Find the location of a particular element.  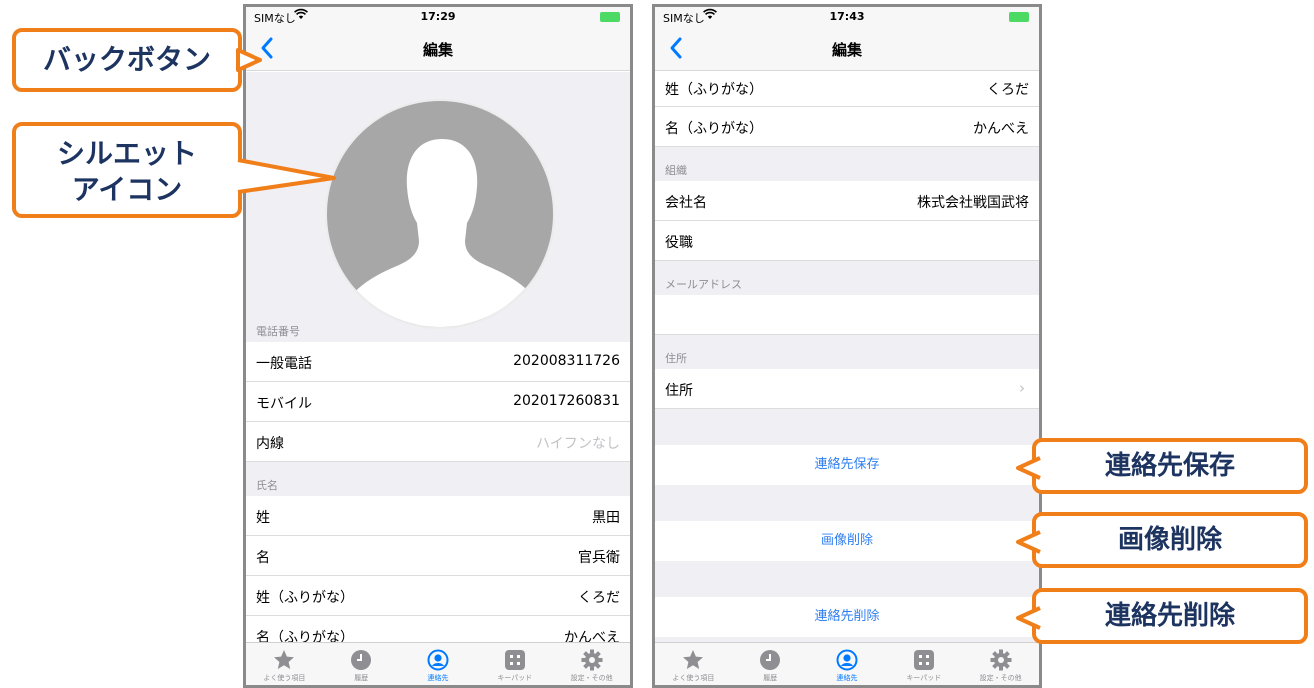

delete-image-button: 画像削除 is located at coordinates (847, 541).